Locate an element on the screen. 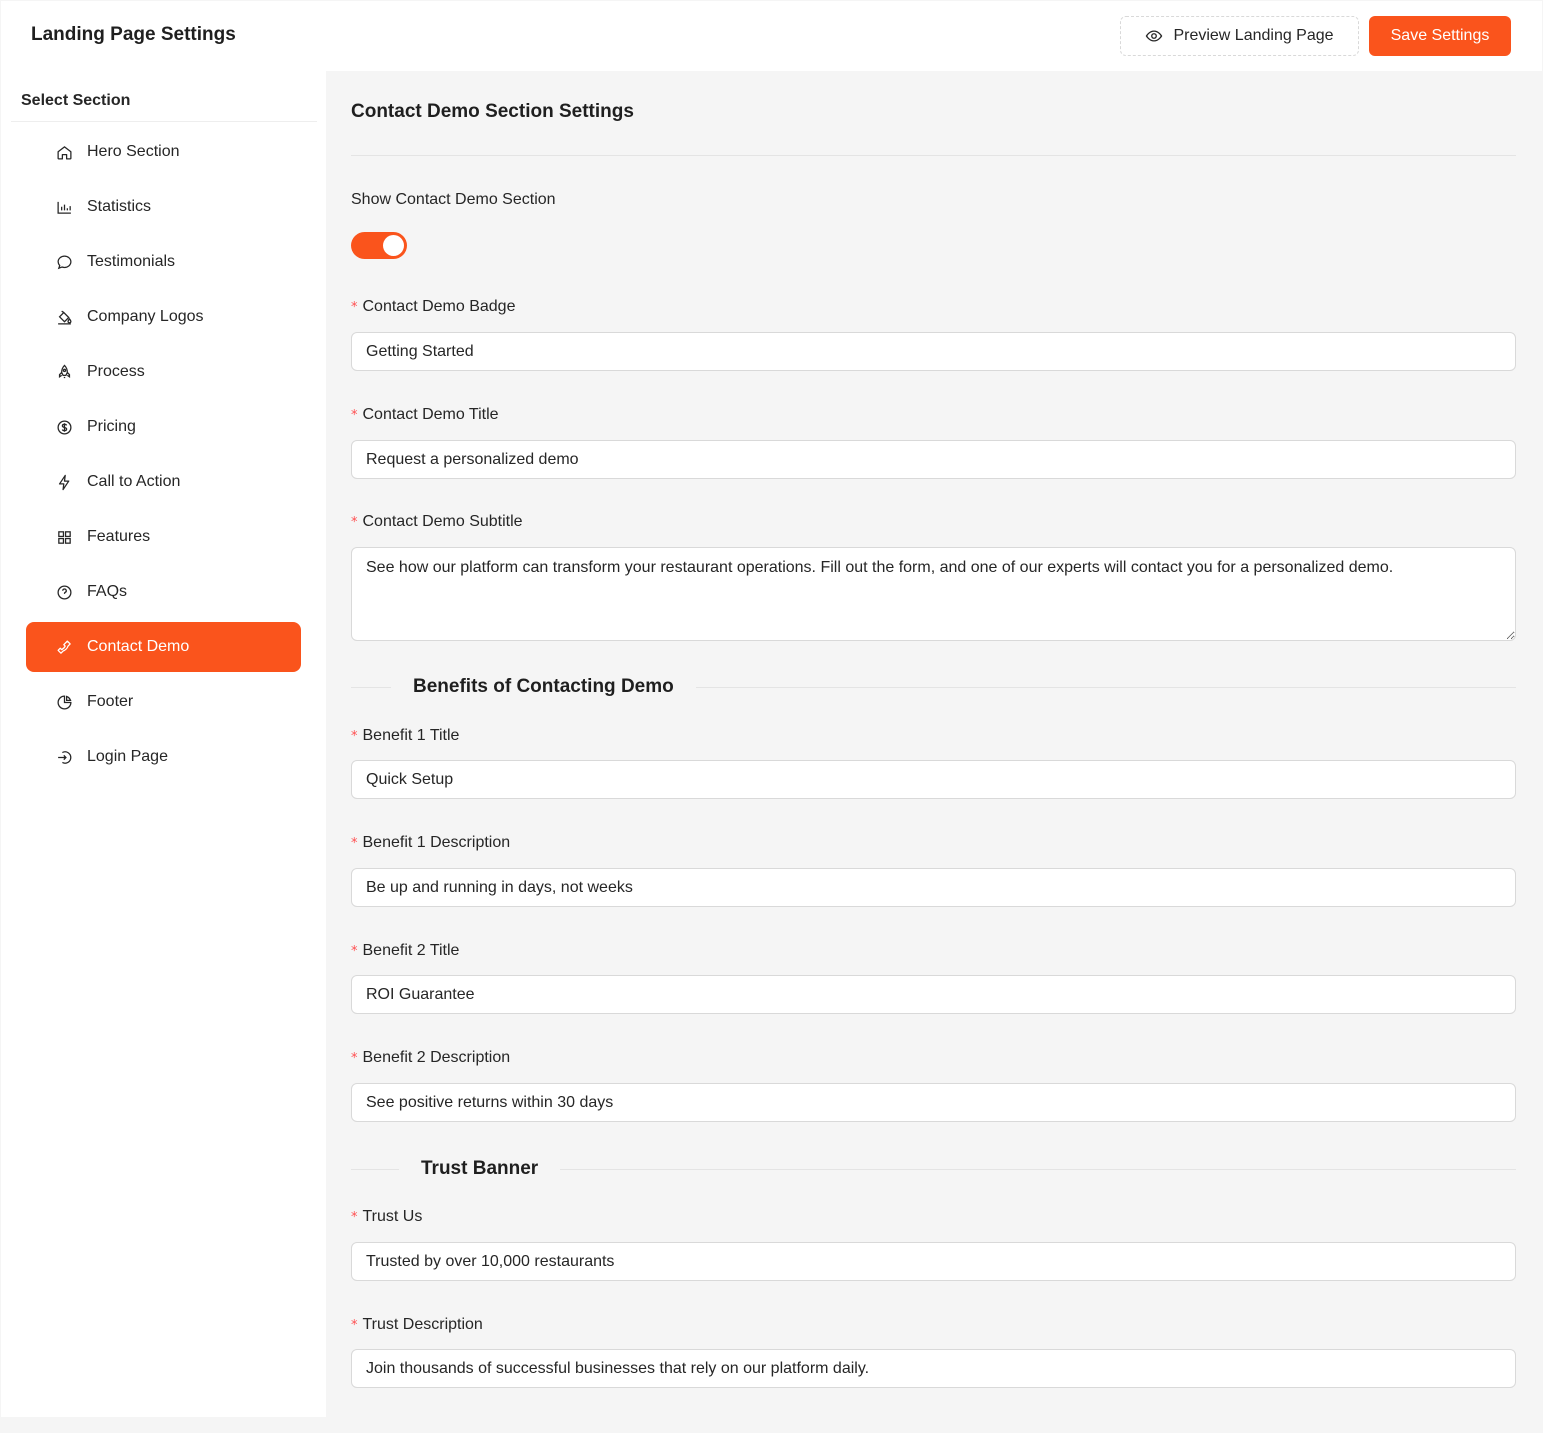  benefit2-desc-input is located at coordinates (933, 1102).